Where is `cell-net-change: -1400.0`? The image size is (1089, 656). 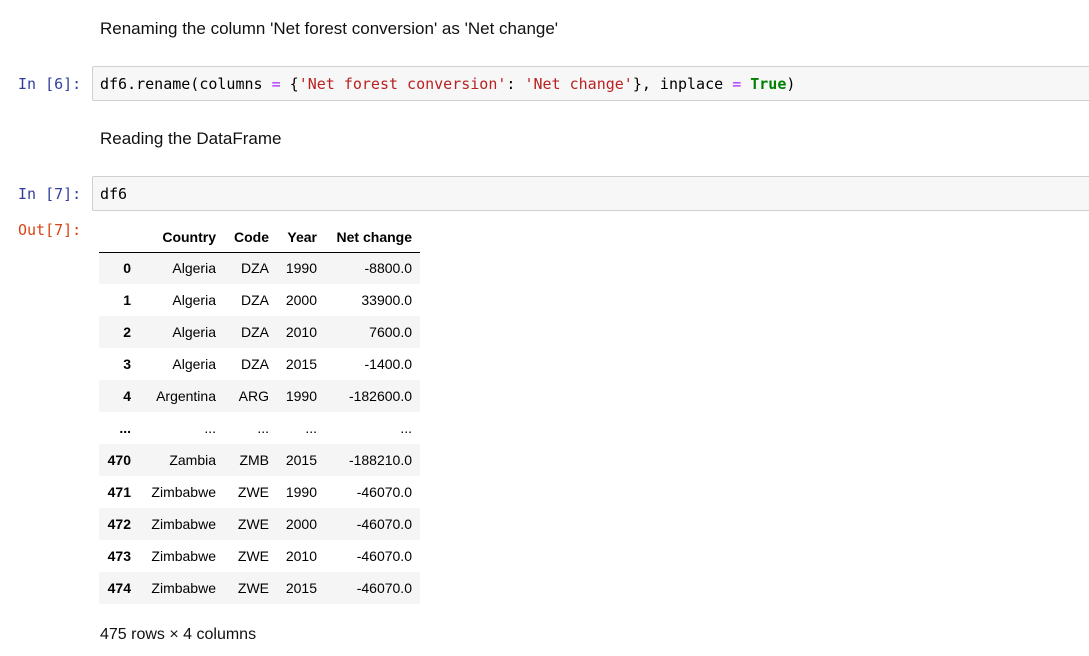
cell-net-change: -1400.0 is located at coordinates (388, 364).